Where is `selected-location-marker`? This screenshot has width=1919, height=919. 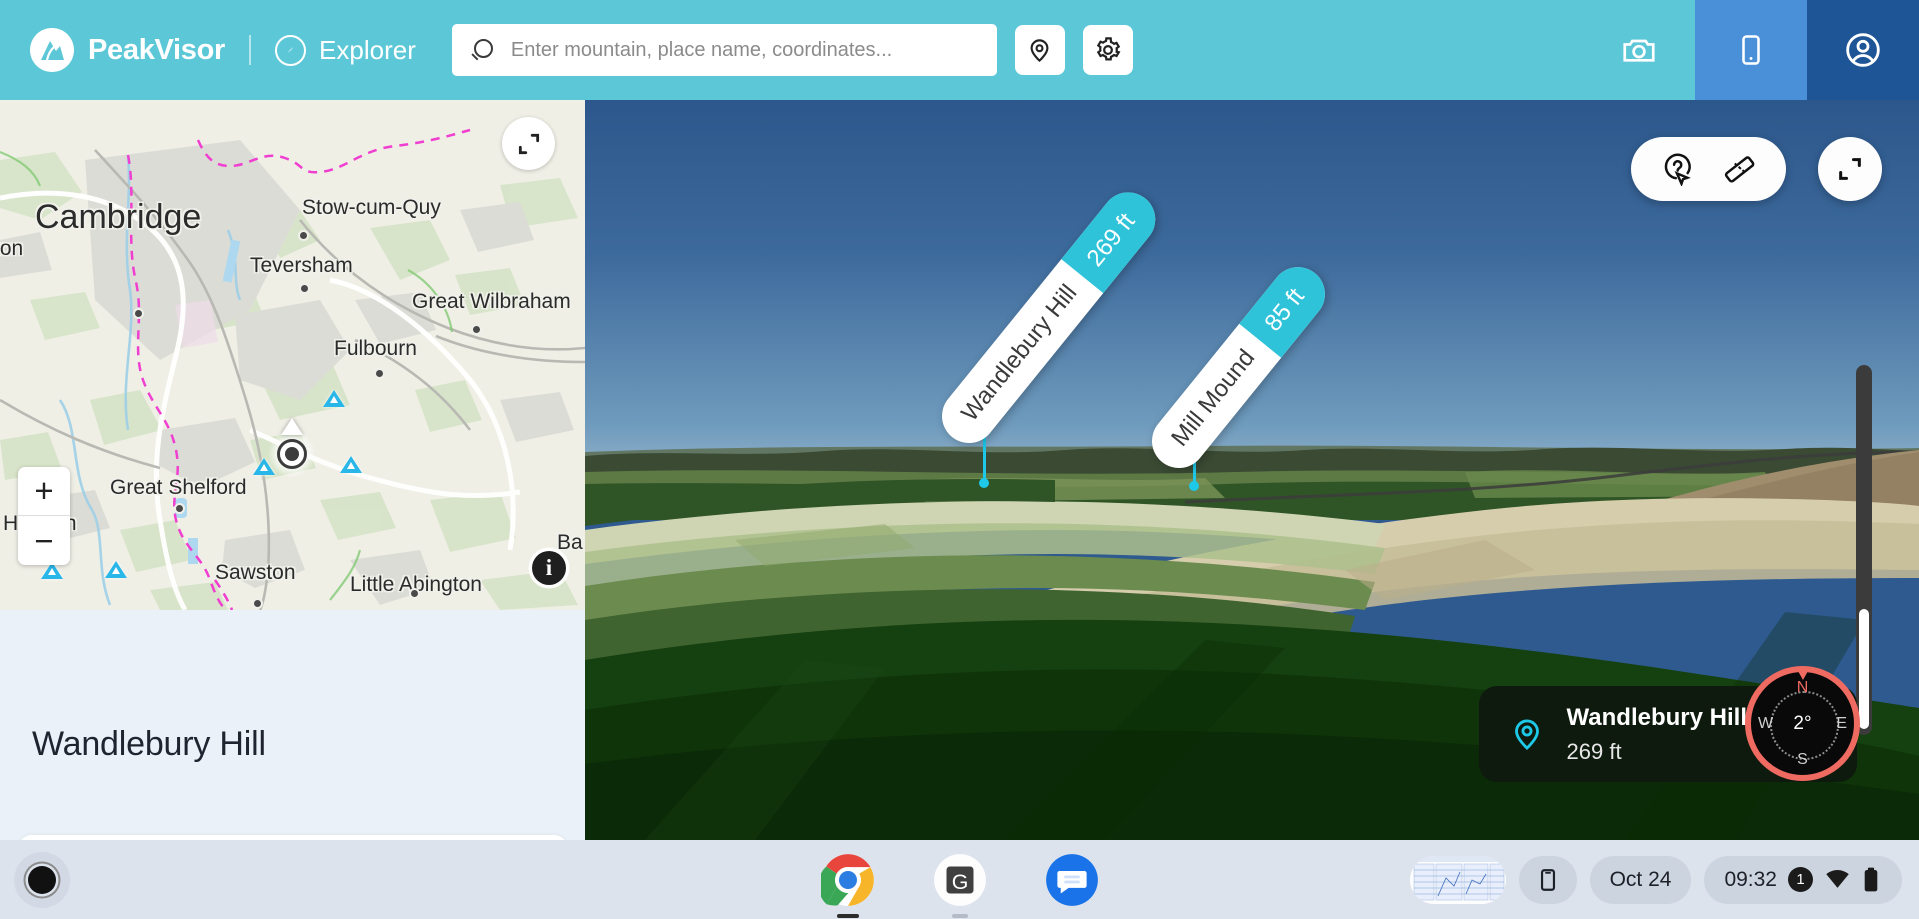 selected-location-marker is located at coordinates (292, 454).